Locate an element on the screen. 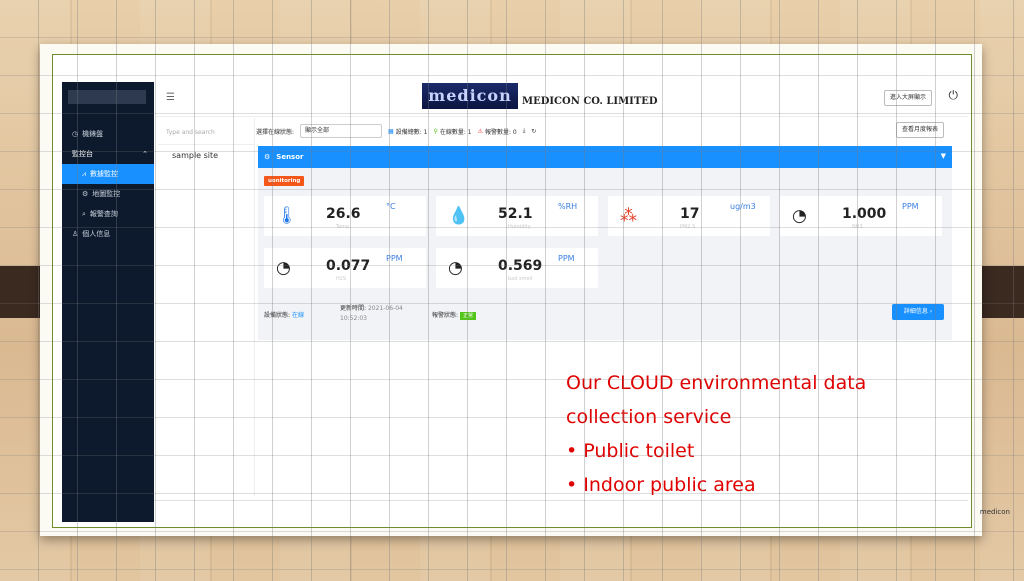 The image size is (1024, 581). device-total: ▦ 設備總數: 1 is located at coordinates (407, 131).